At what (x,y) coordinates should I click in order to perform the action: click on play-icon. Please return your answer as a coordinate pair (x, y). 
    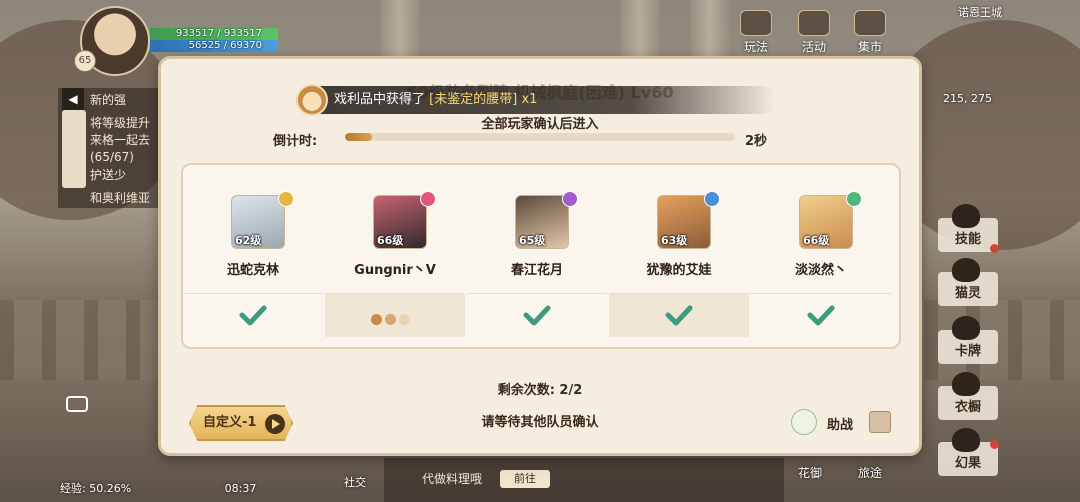
    Looking at the image, I should click on (275, 424).